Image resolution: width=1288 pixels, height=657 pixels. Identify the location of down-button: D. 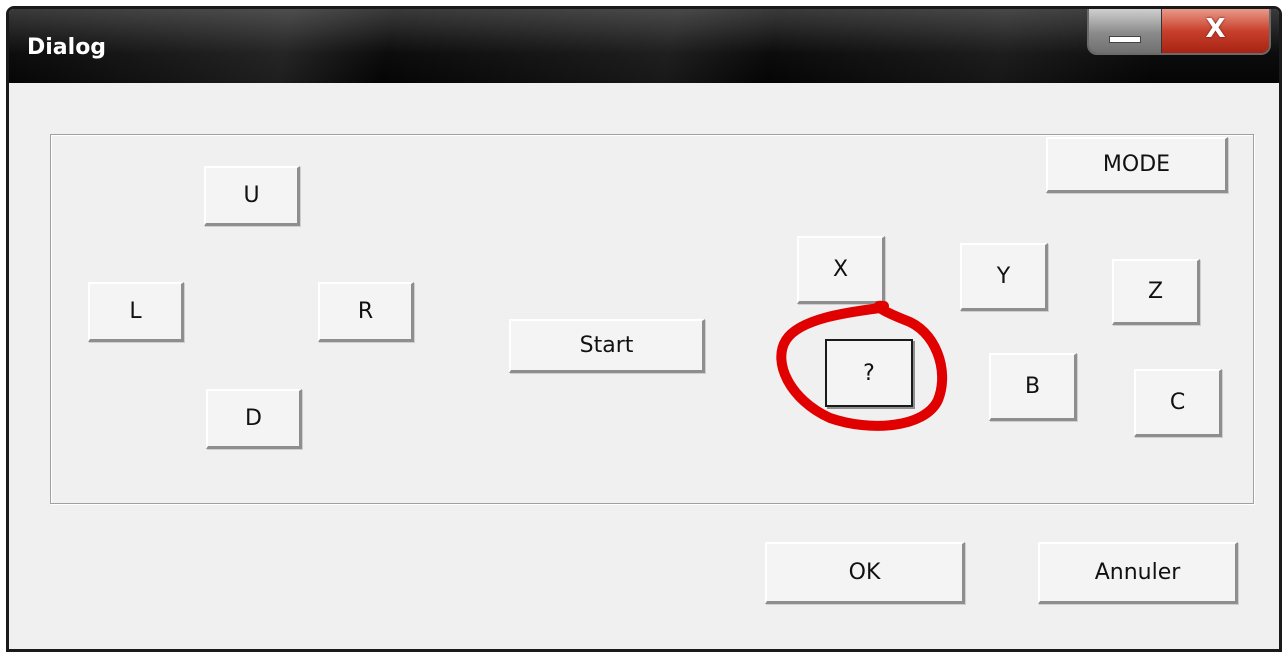
(254, 419).